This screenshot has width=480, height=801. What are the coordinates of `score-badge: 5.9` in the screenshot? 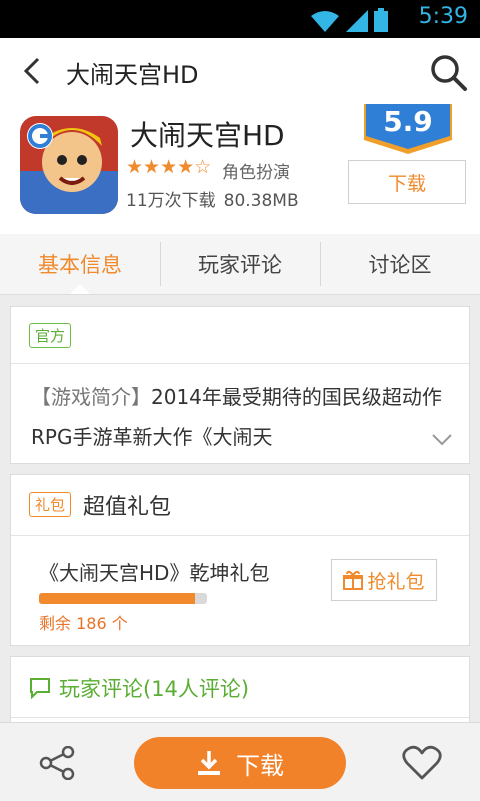 It's located at (408, 129).